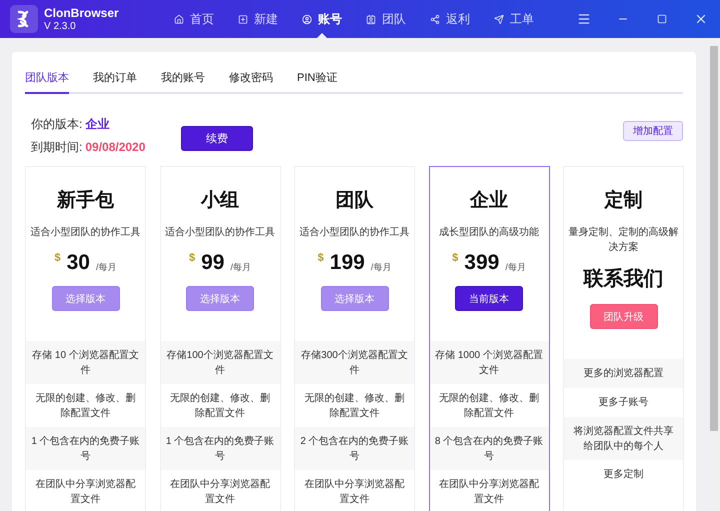 The width and height of the screenshot is (720, 511). What do you see at coordinates (435, 19) in the screenshot?
I see `share-icon` at bounding box center [435, 19].